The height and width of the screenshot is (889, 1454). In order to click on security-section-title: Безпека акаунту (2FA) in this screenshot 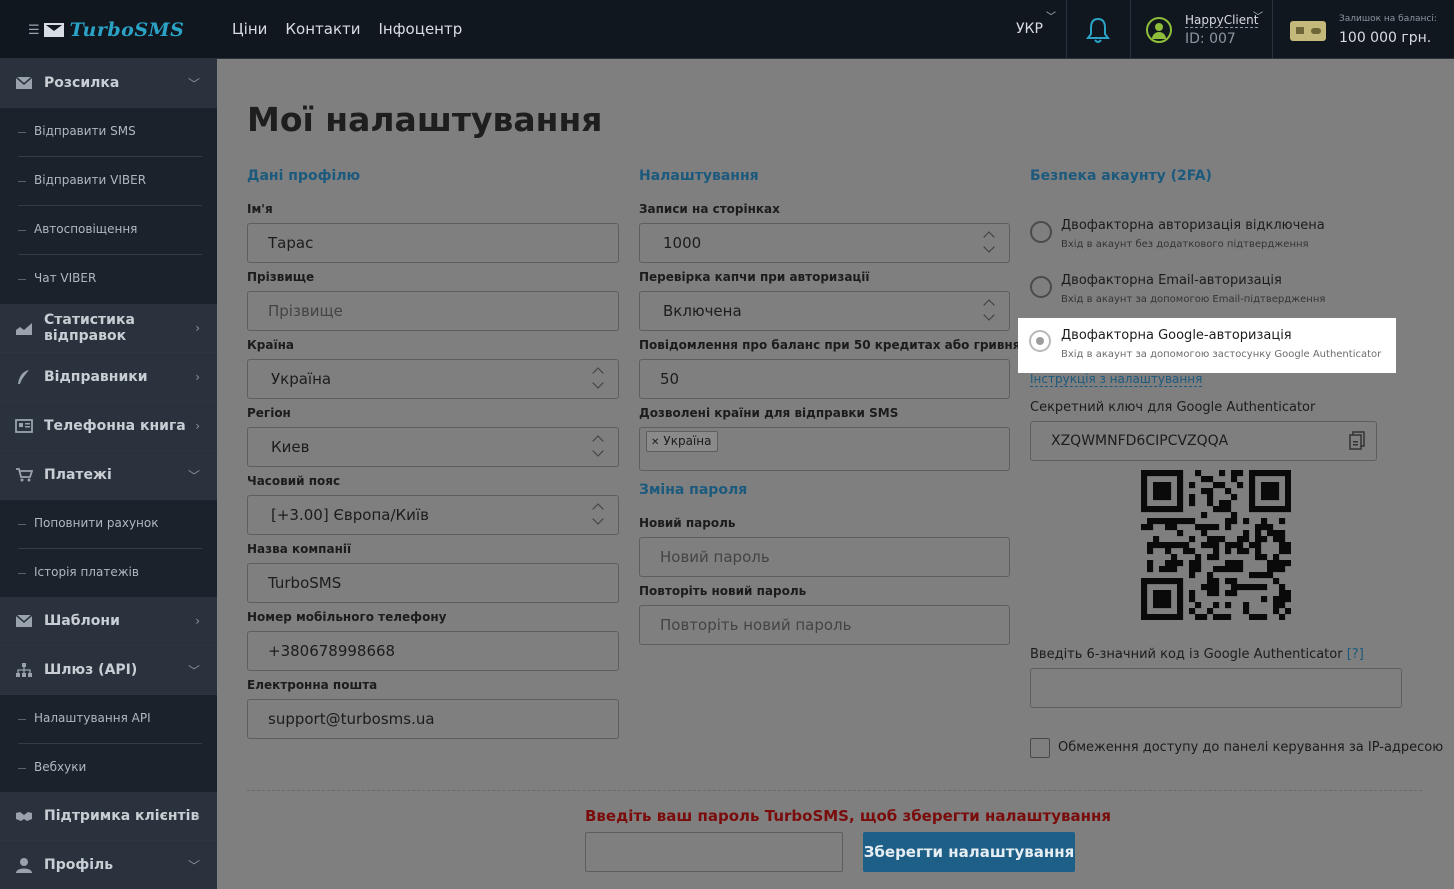, I will do `click(1121, 176)`.